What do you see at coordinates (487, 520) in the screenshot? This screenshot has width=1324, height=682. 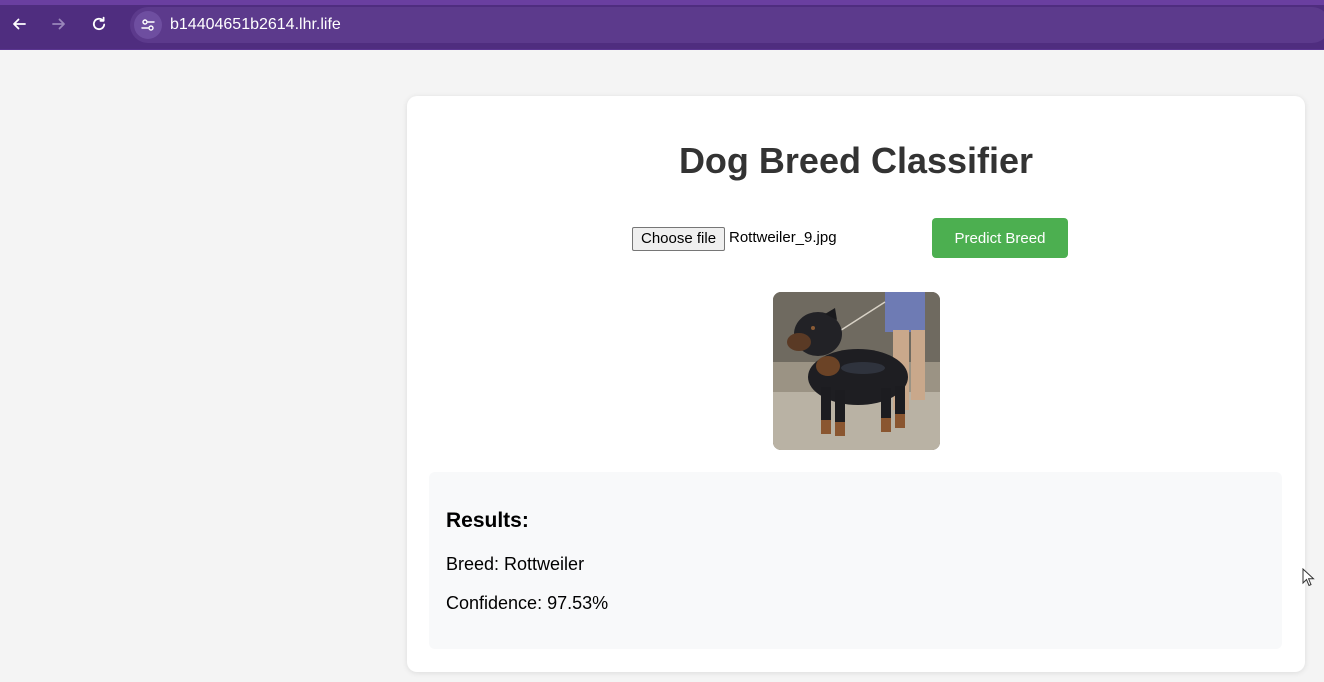 I see `results-heading: Results:` at bounding box center [487, 520].